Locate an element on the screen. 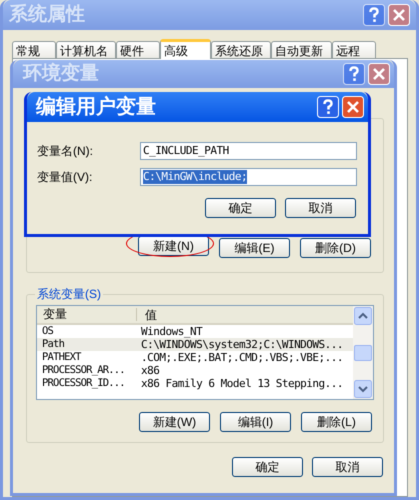 Image resolution: width=419 pixels, height=500 pixels. column-header: 值 is located at coordinates (147, 315).